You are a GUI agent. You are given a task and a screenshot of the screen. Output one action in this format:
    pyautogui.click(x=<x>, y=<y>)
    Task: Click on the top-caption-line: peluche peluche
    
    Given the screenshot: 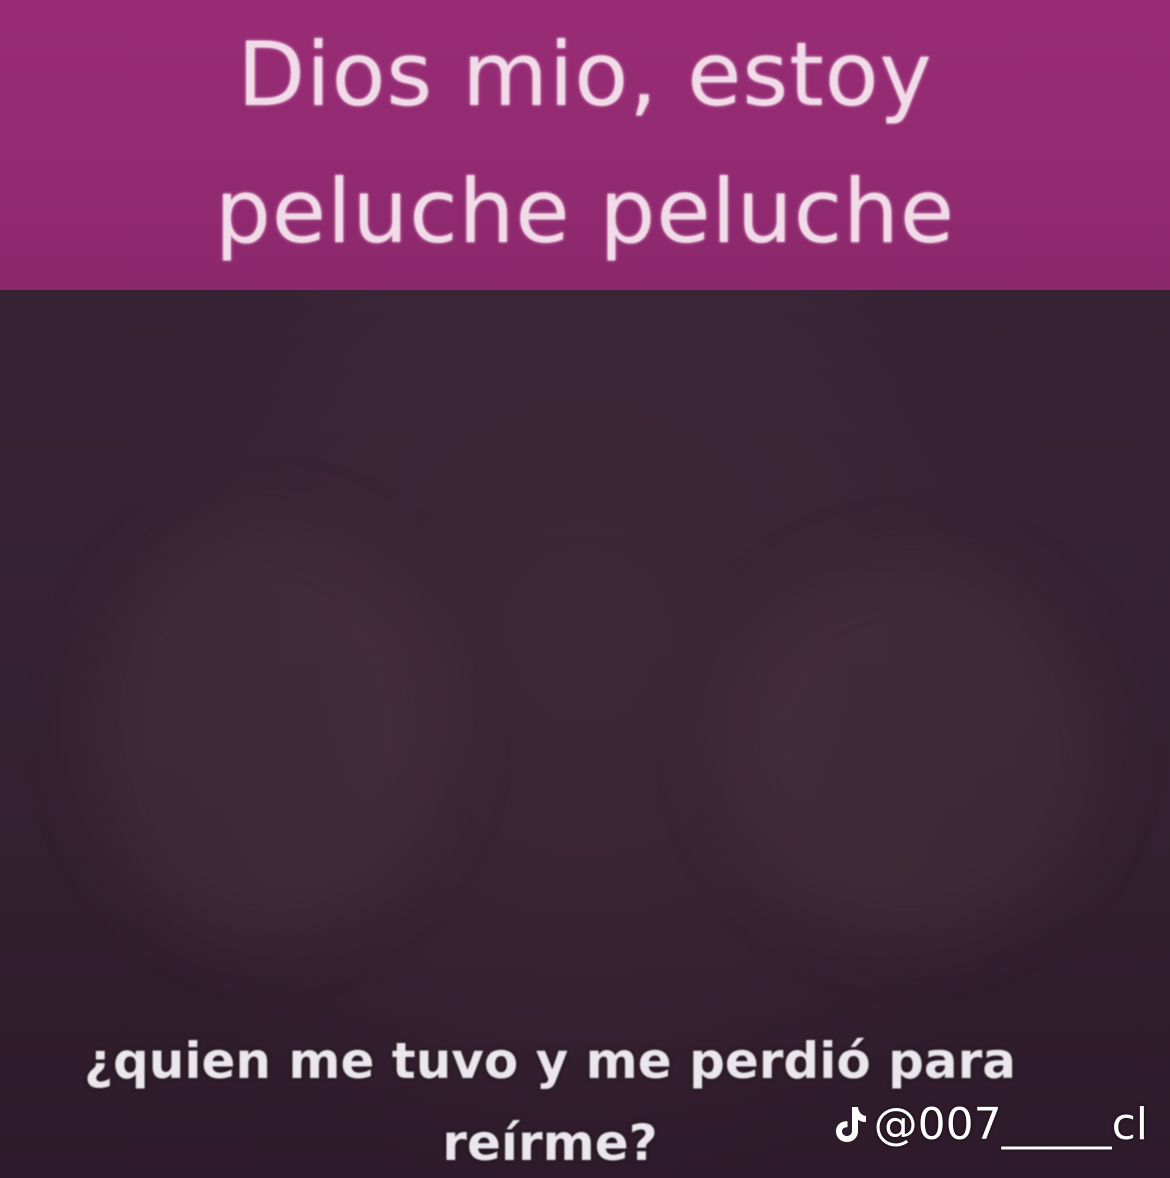 What is the action you would take?
    pyautogui.click(x=584, y=211)
    